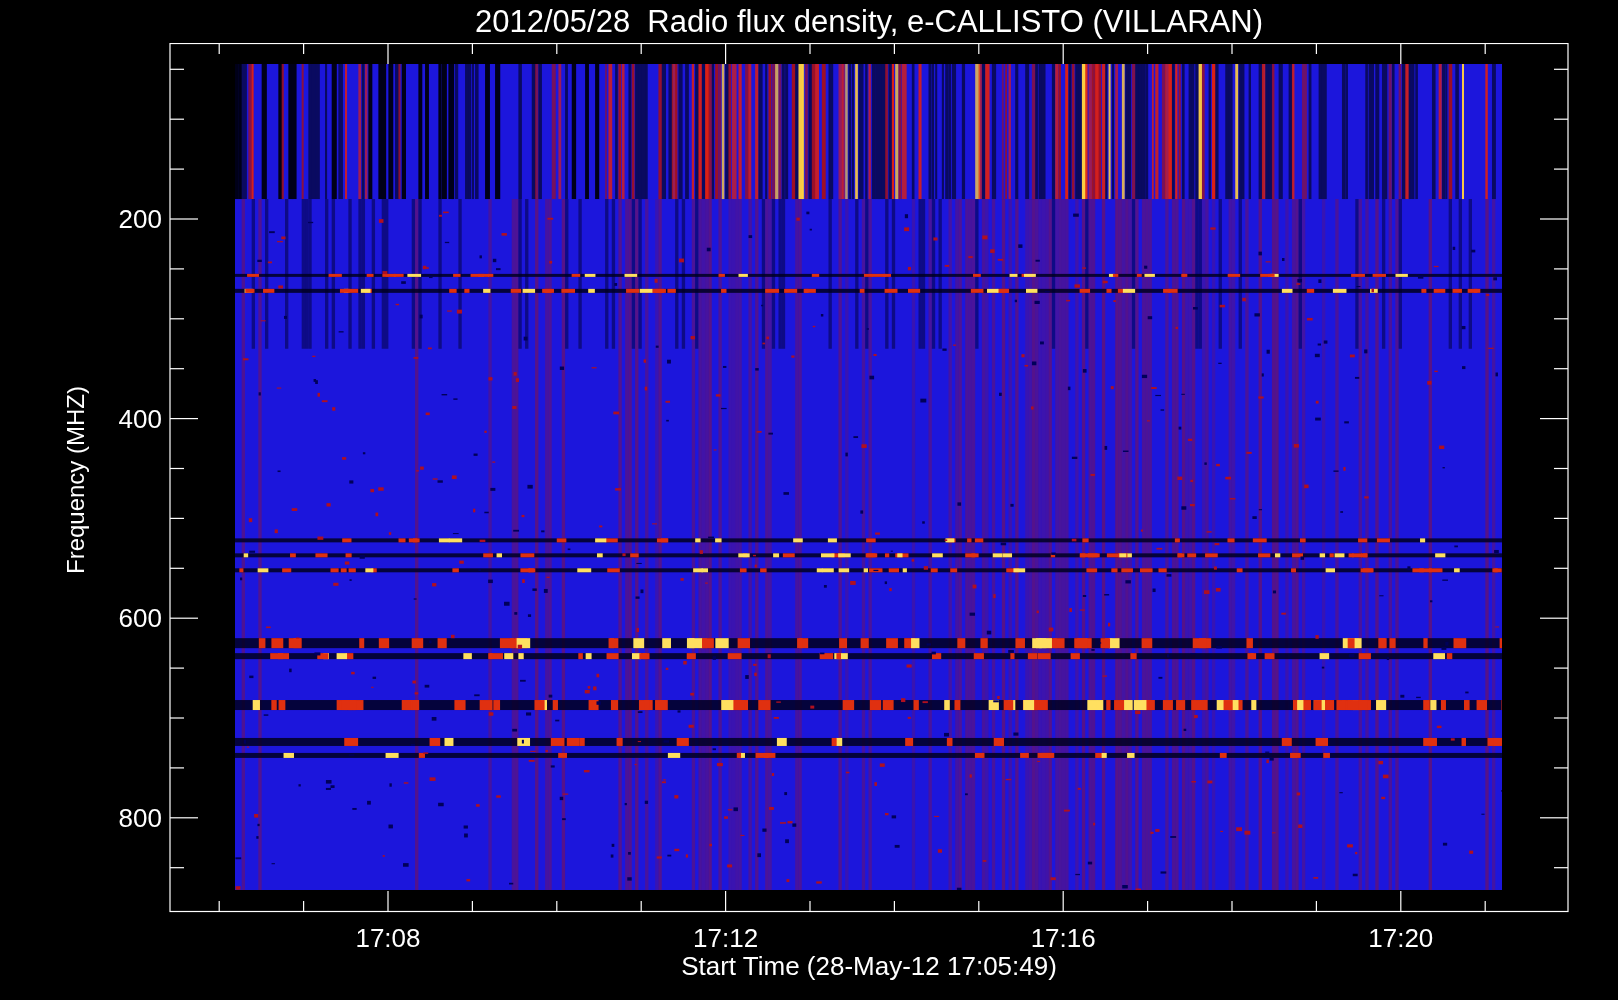 The height and width of the screenshot is (1000, 1618). Describe the element at coordinates (388, 938) in the screenshot. I see `x-tick-label: 17:08` at that location.